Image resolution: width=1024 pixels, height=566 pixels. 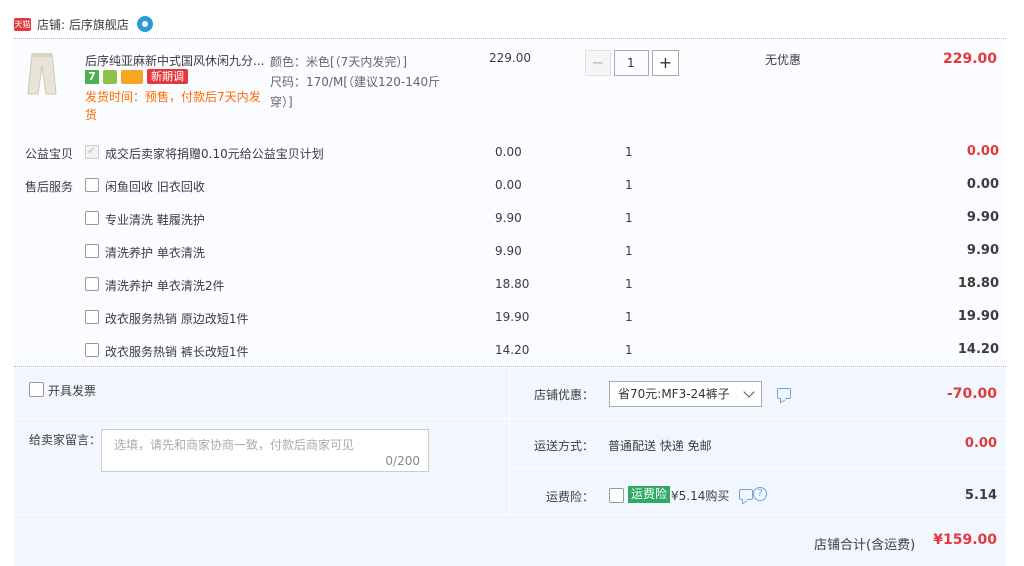 What do you see at coordinates (155, 253) in the screenshot?
I see `service-name: 清洗养护 单衣清洗` at bounding box center [155, 253].